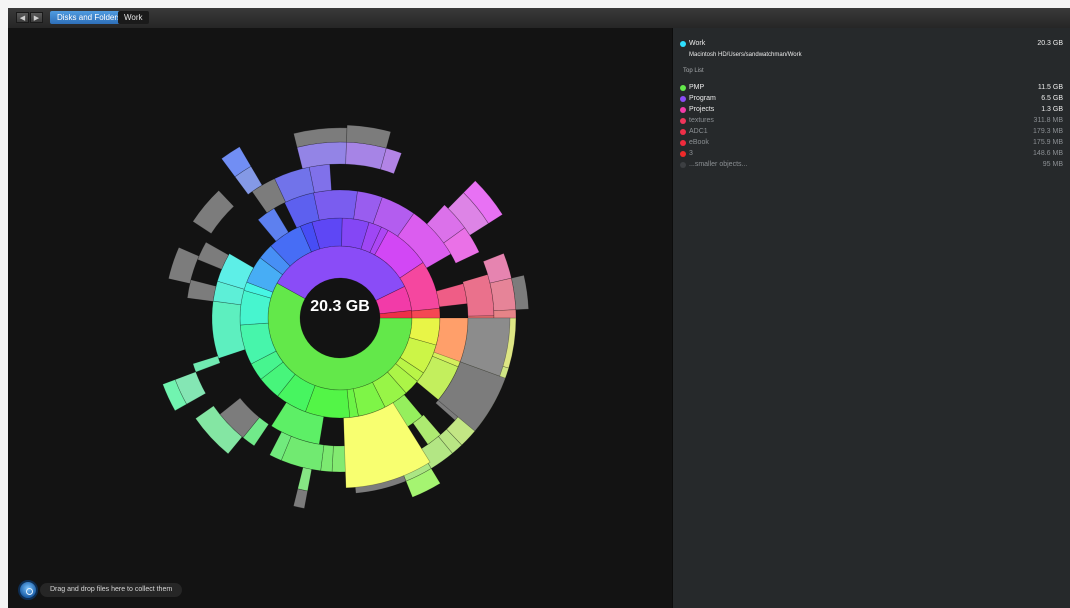  What do you see at coordinates (1048, 153) in the screenshot?
I see `item-size: 148.6 MB` at bounding box center [1048, 153].